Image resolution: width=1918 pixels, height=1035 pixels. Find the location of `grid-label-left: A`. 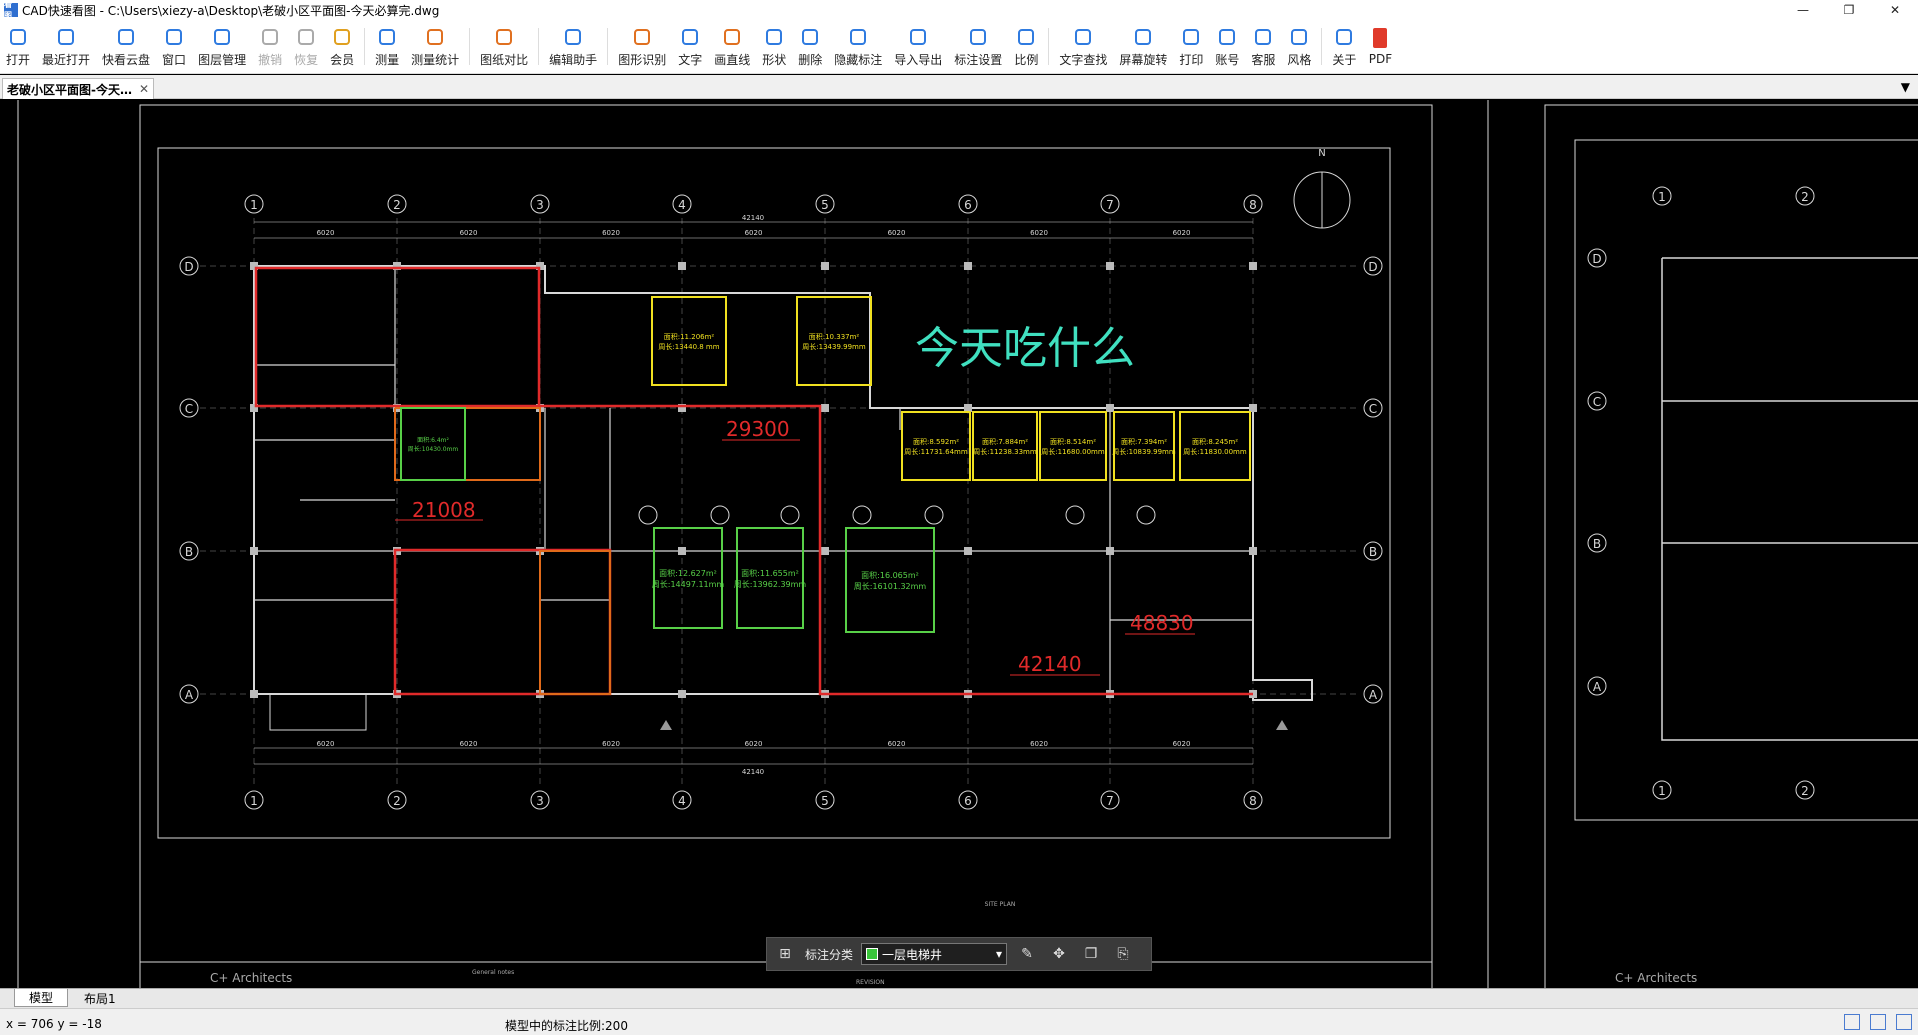

grid-label-left: A is located at coordinates (189, 695).